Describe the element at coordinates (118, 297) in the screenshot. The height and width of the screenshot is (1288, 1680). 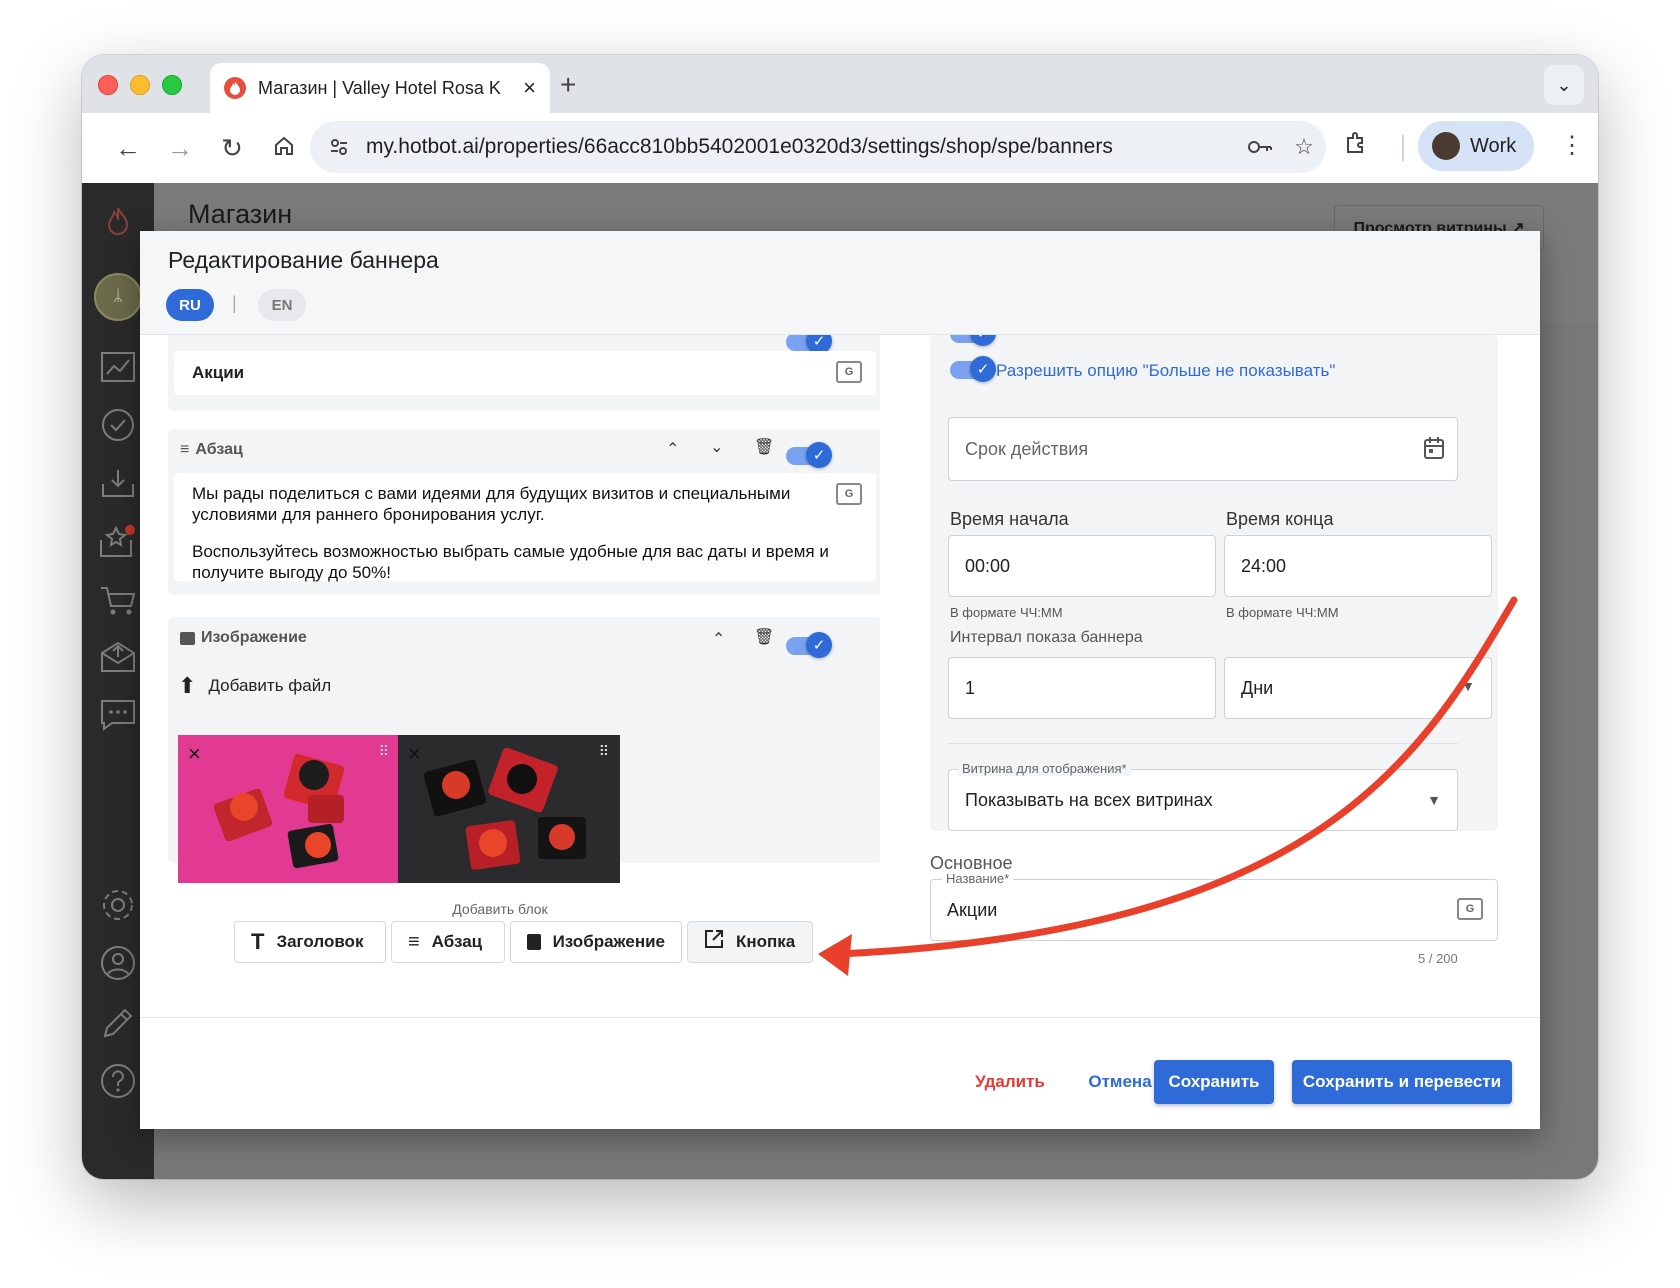
I see `property-avatar: ᛦ` at that location.